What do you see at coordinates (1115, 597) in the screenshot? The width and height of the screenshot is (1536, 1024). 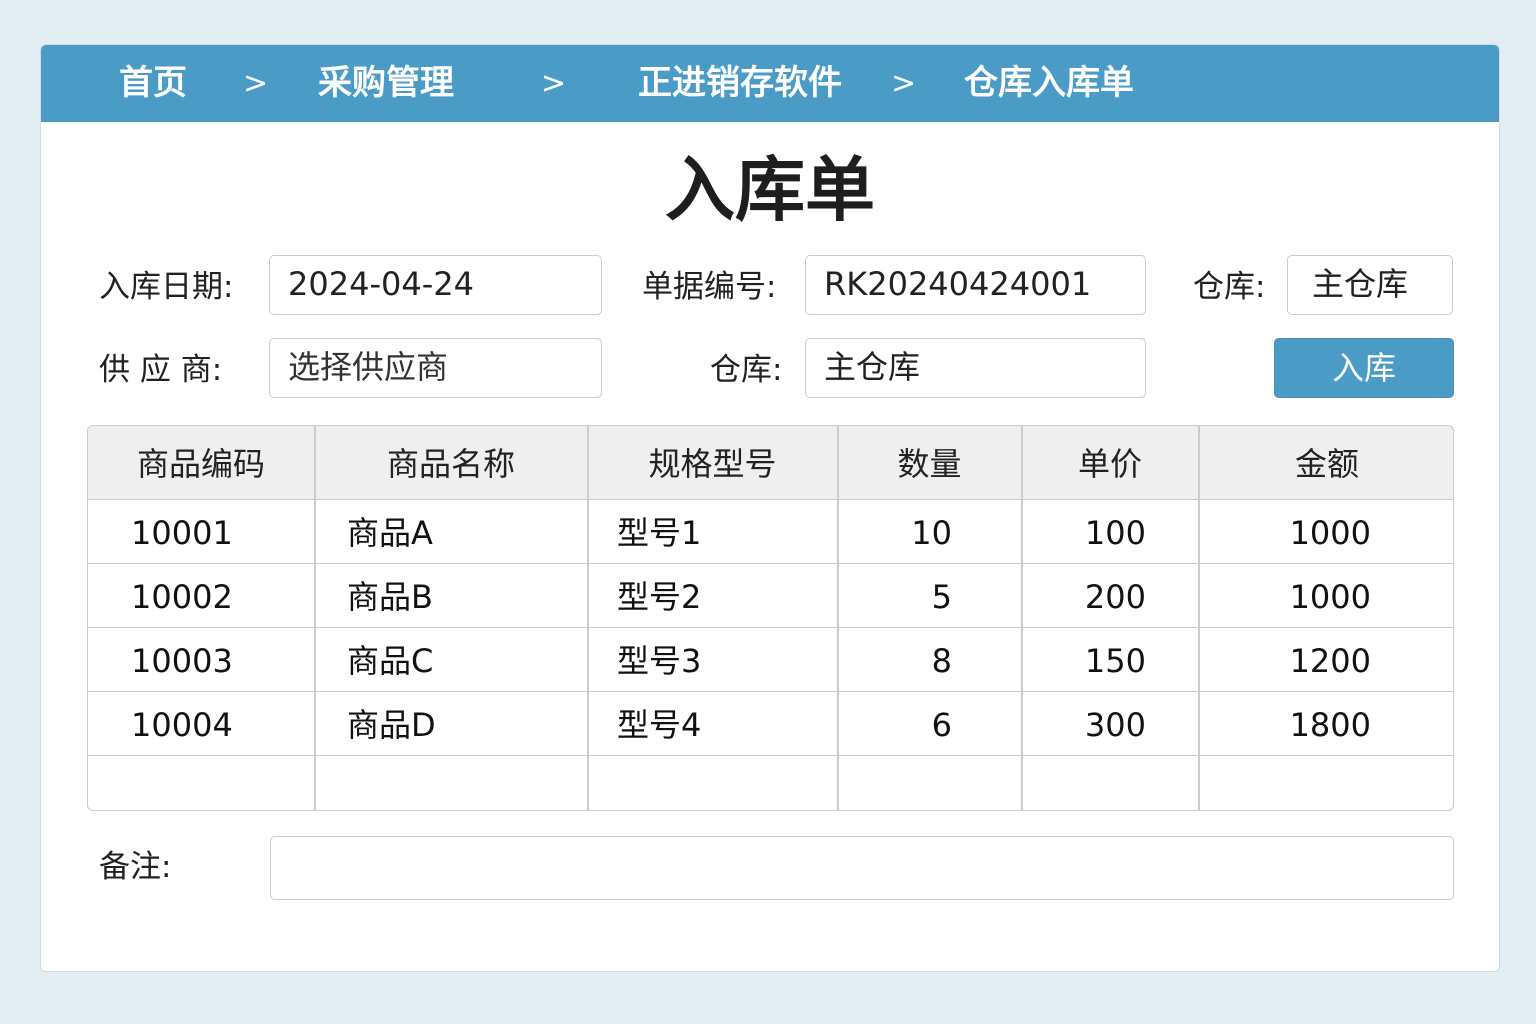 I see `cell-price: 200` at bounding box center [1115, 597].